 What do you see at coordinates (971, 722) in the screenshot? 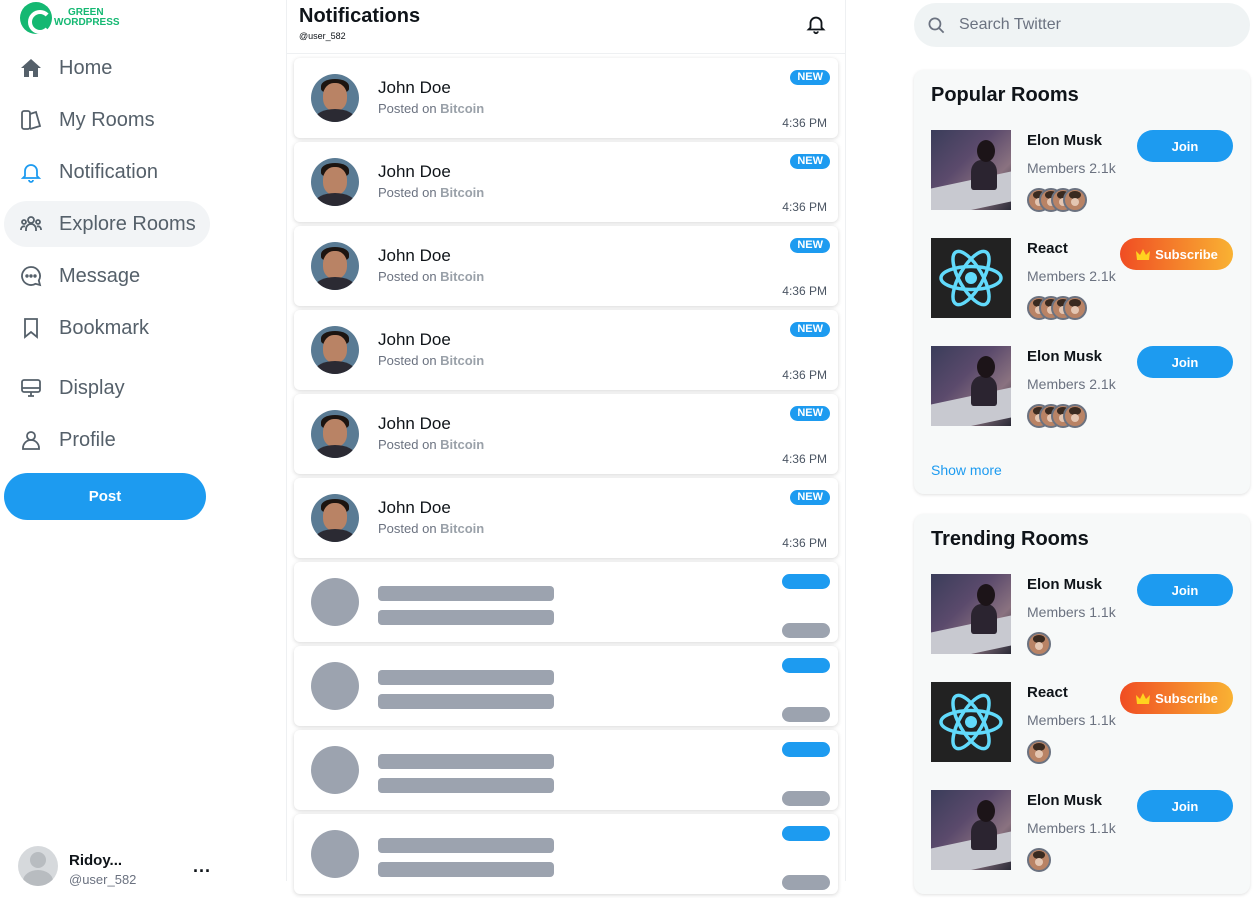
I see `room-thumbnail-react` at bounding box center [971, 722].